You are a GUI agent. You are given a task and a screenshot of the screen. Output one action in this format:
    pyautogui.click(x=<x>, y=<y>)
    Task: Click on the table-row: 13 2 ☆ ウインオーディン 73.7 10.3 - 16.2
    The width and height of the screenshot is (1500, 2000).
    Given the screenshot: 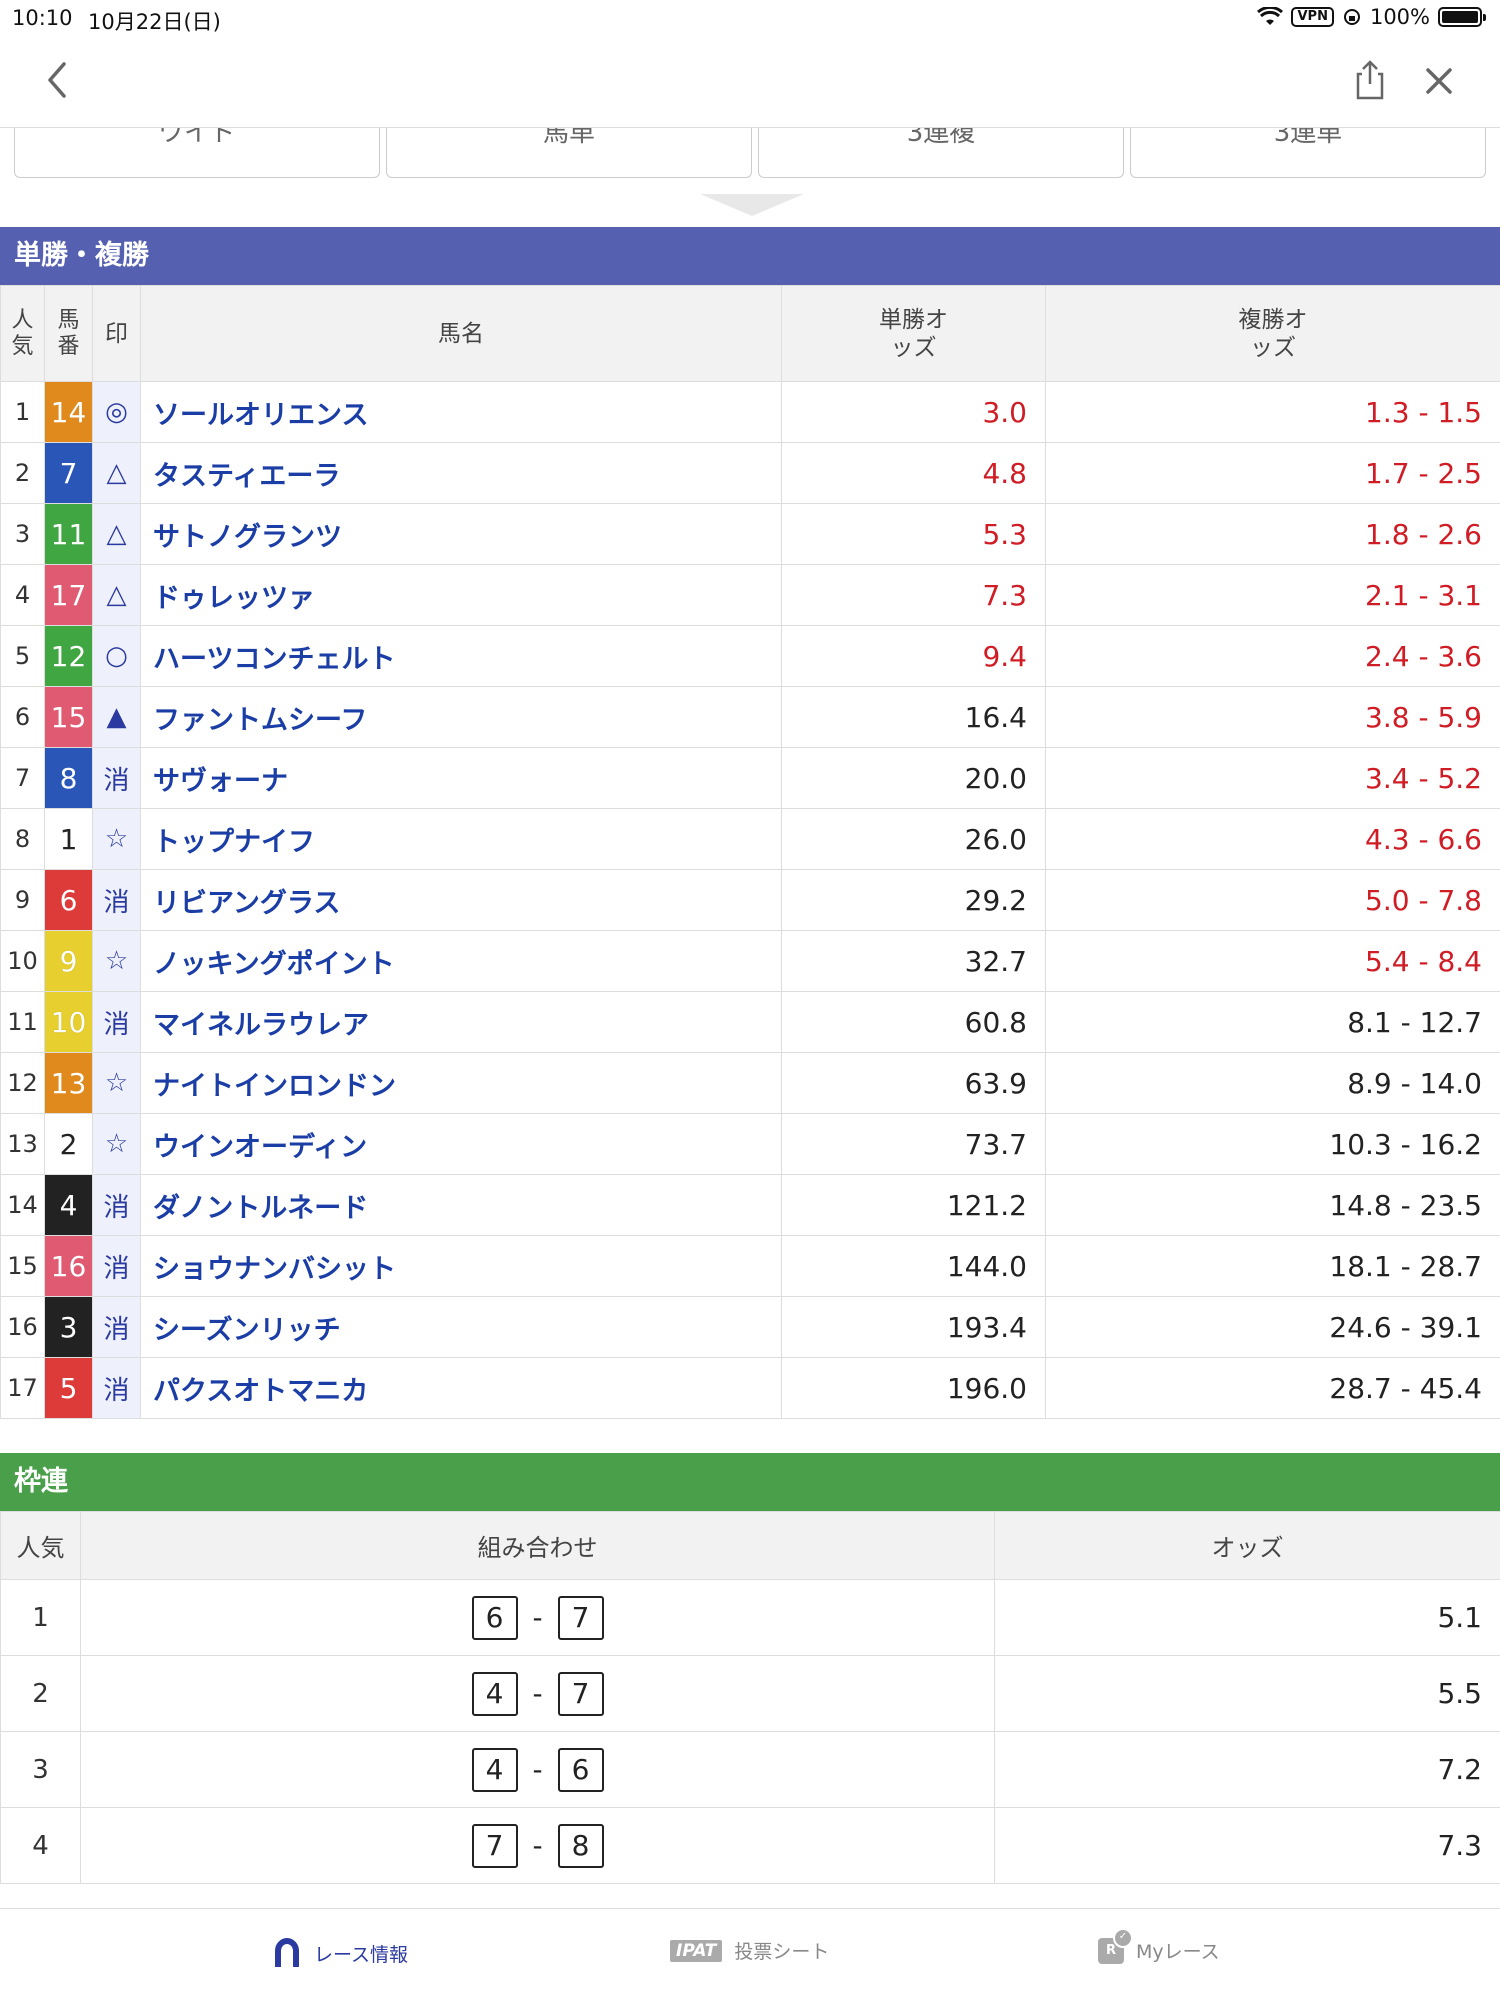 What is the action you would take?
    pyautogui.click(x=750, y=1144)
    